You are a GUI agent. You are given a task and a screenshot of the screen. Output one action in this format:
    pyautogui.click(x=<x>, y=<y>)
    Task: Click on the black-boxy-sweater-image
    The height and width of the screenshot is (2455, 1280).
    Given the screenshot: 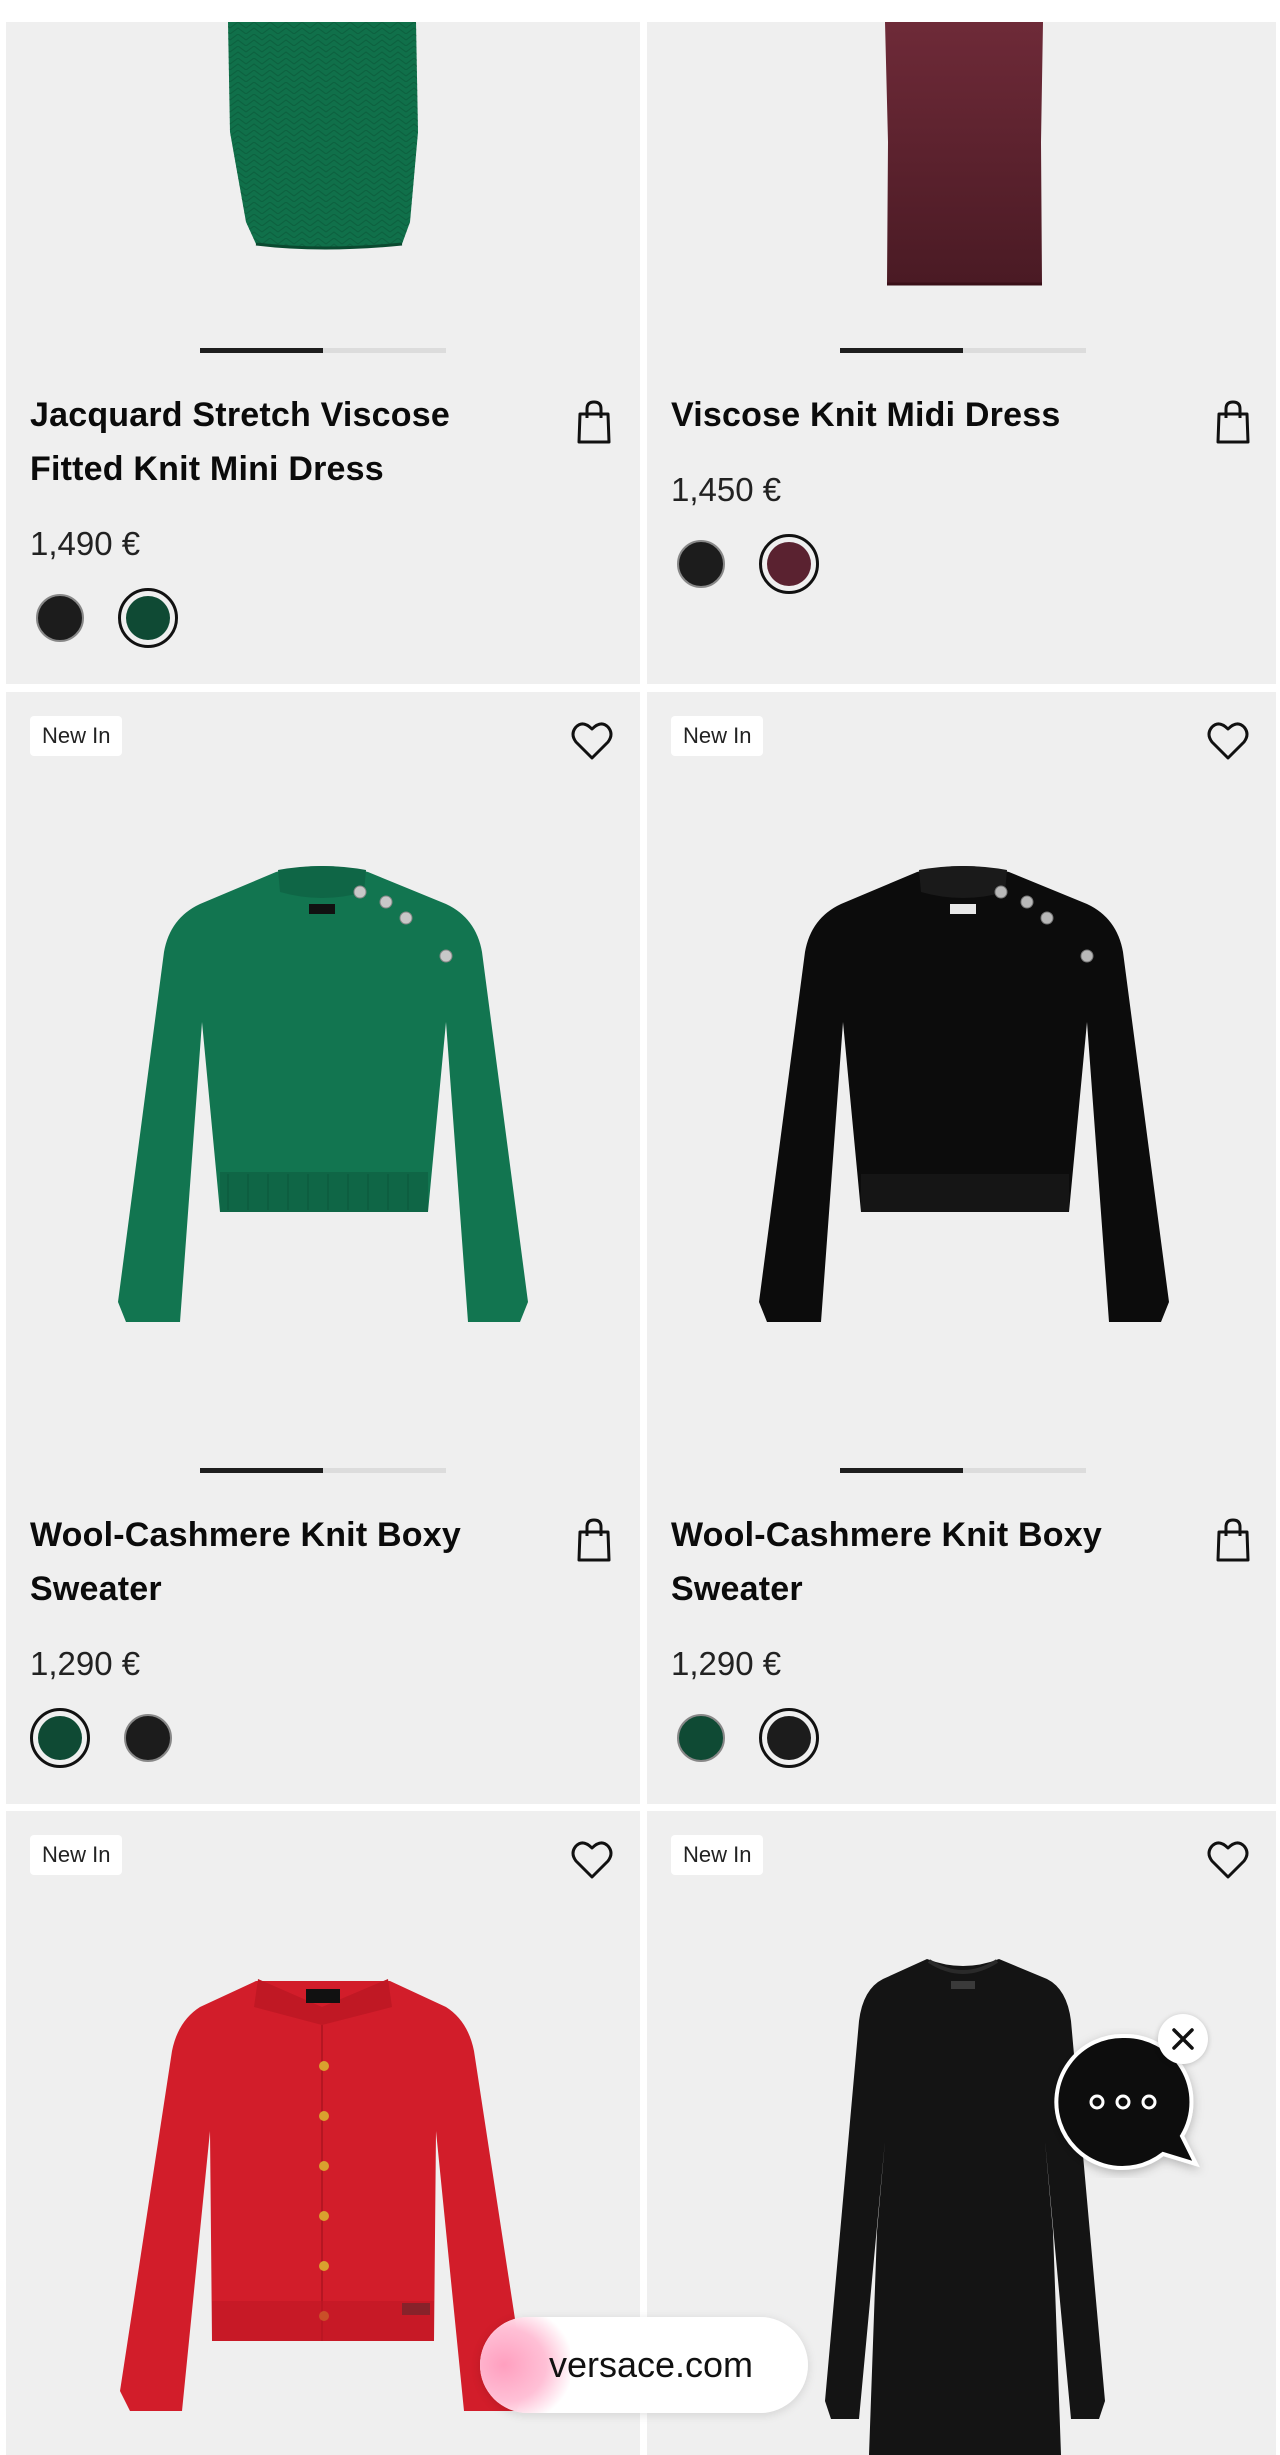 What is the action you would take?
    pyautogui.click(x=964, y=1094)
    